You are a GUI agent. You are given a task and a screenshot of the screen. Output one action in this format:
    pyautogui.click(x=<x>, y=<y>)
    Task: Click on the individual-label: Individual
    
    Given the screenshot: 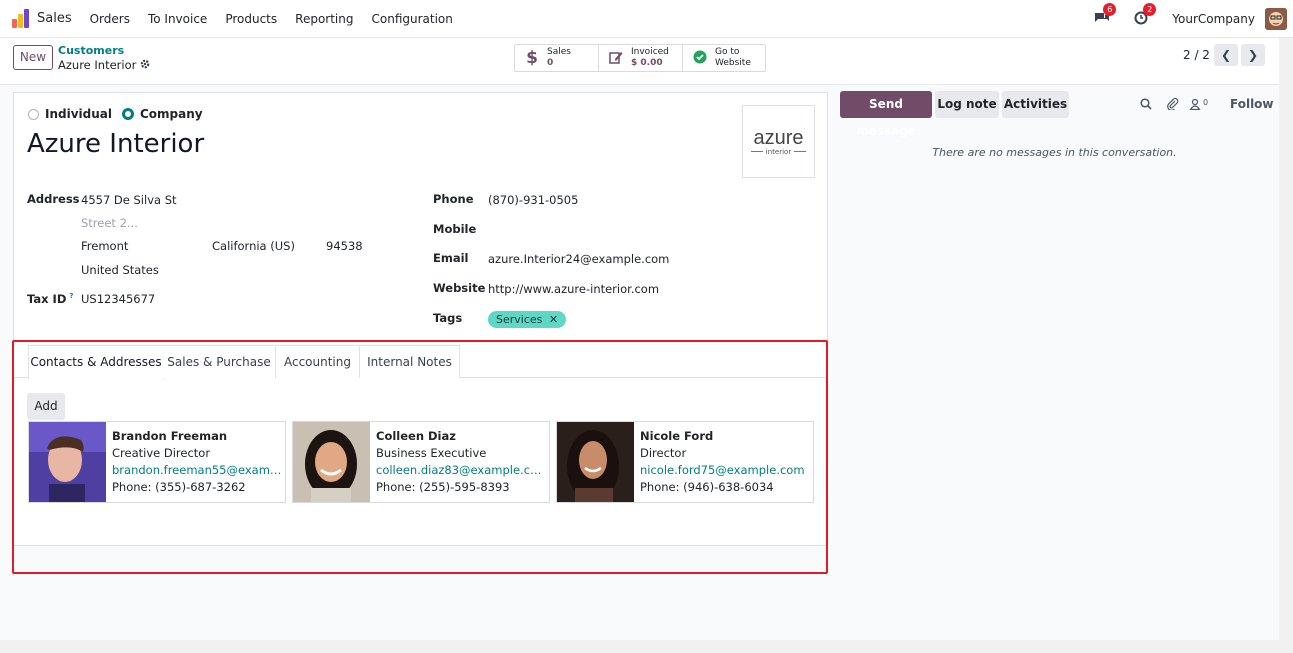 What is the action you would take?
    pyautogui.click(x=78, y=114)
    